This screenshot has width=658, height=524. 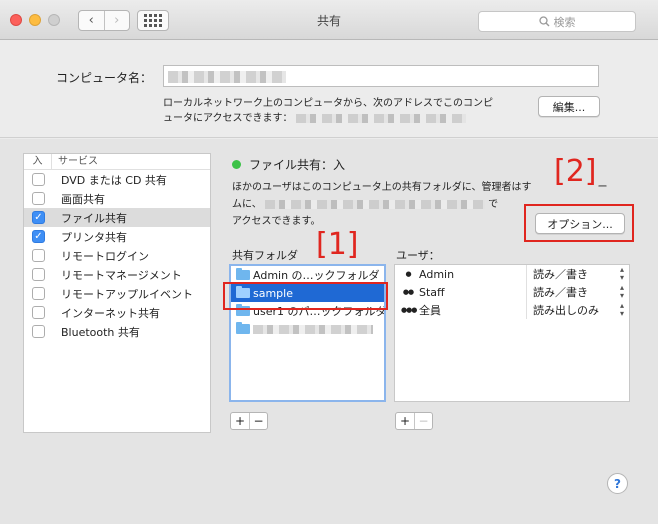 I want to click on user-permission-list: ● Admin 読み／書き ▴ ▾ ●● Staff 読み／書き ▴ ▾ ●●● 全員 読み出しのみ ▴ ▾, so click(x=512, y=333).